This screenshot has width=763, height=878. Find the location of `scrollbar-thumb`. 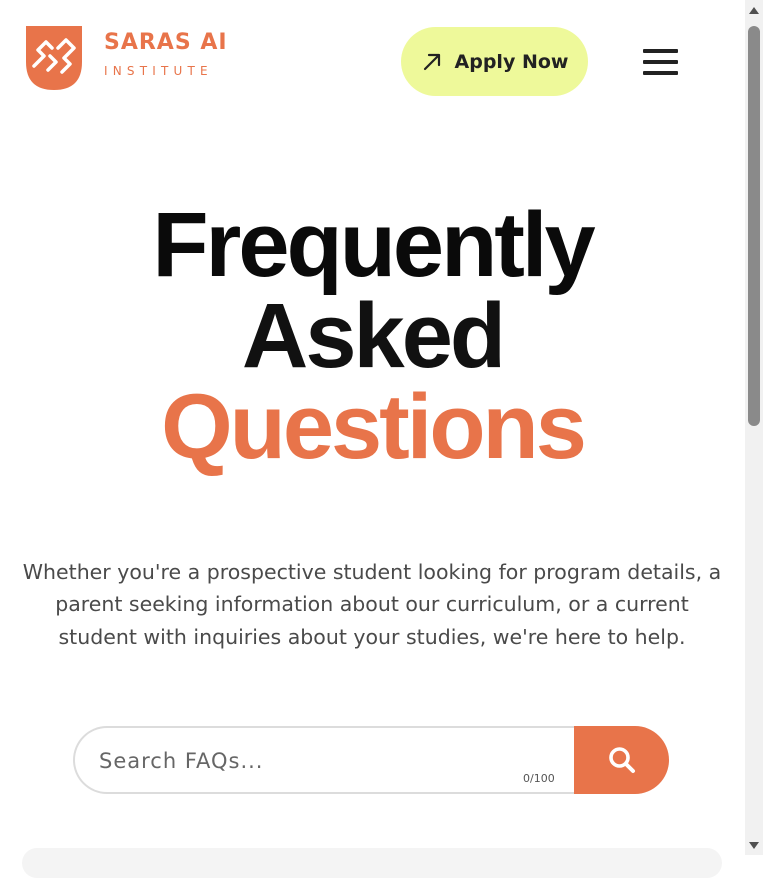

scrollbar-thumb is located at coordinates (754, 226).